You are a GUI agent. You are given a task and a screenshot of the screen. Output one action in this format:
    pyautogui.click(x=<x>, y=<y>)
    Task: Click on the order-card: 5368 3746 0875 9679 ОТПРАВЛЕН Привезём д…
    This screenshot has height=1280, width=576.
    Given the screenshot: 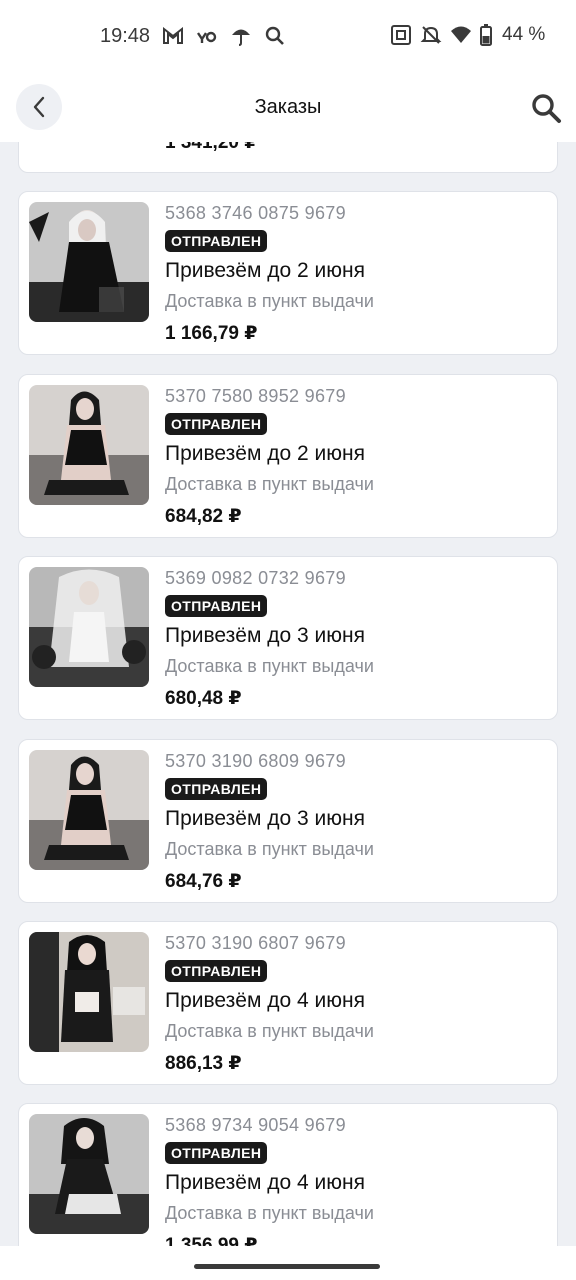 What is the action you would take?
    pyautogui.click(x=288, y=273)
    